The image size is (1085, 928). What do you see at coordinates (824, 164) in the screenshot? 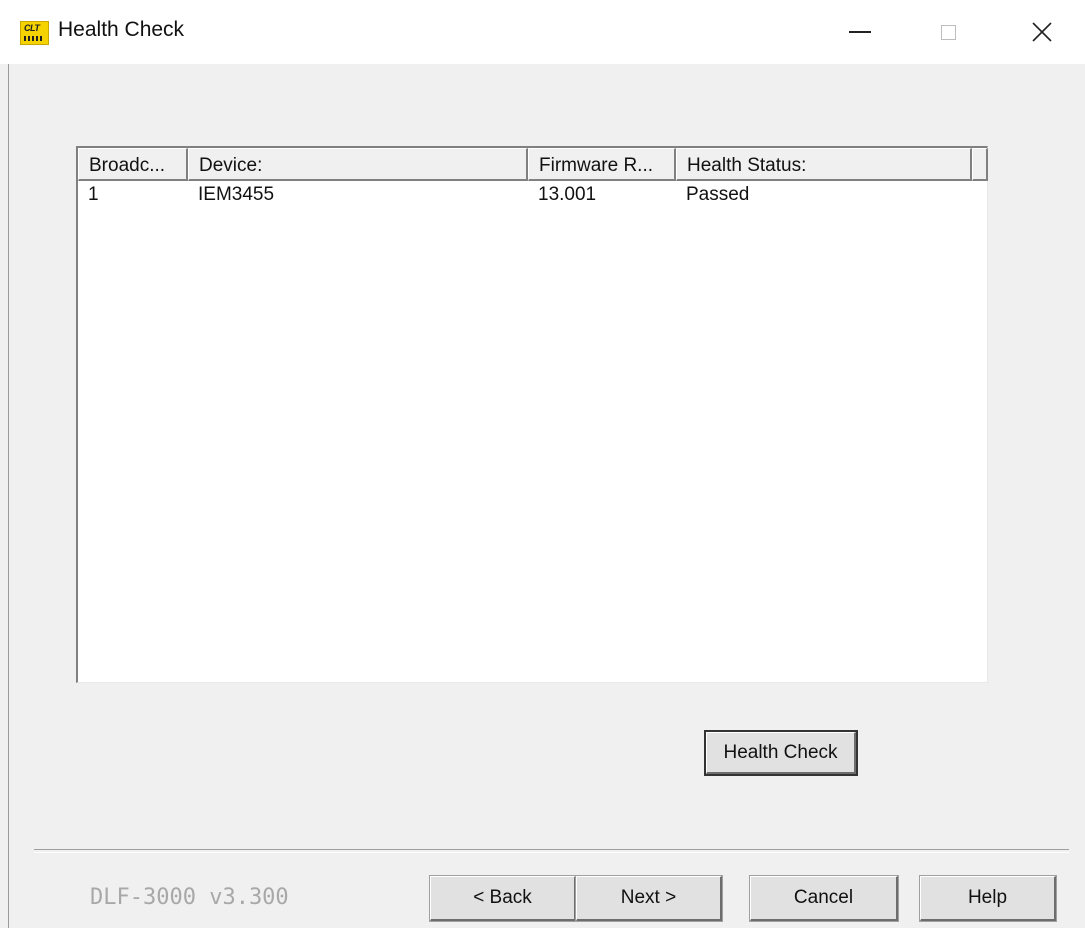
I see `column-header-health-status: Health Status:` at bounding box center [824, 164].